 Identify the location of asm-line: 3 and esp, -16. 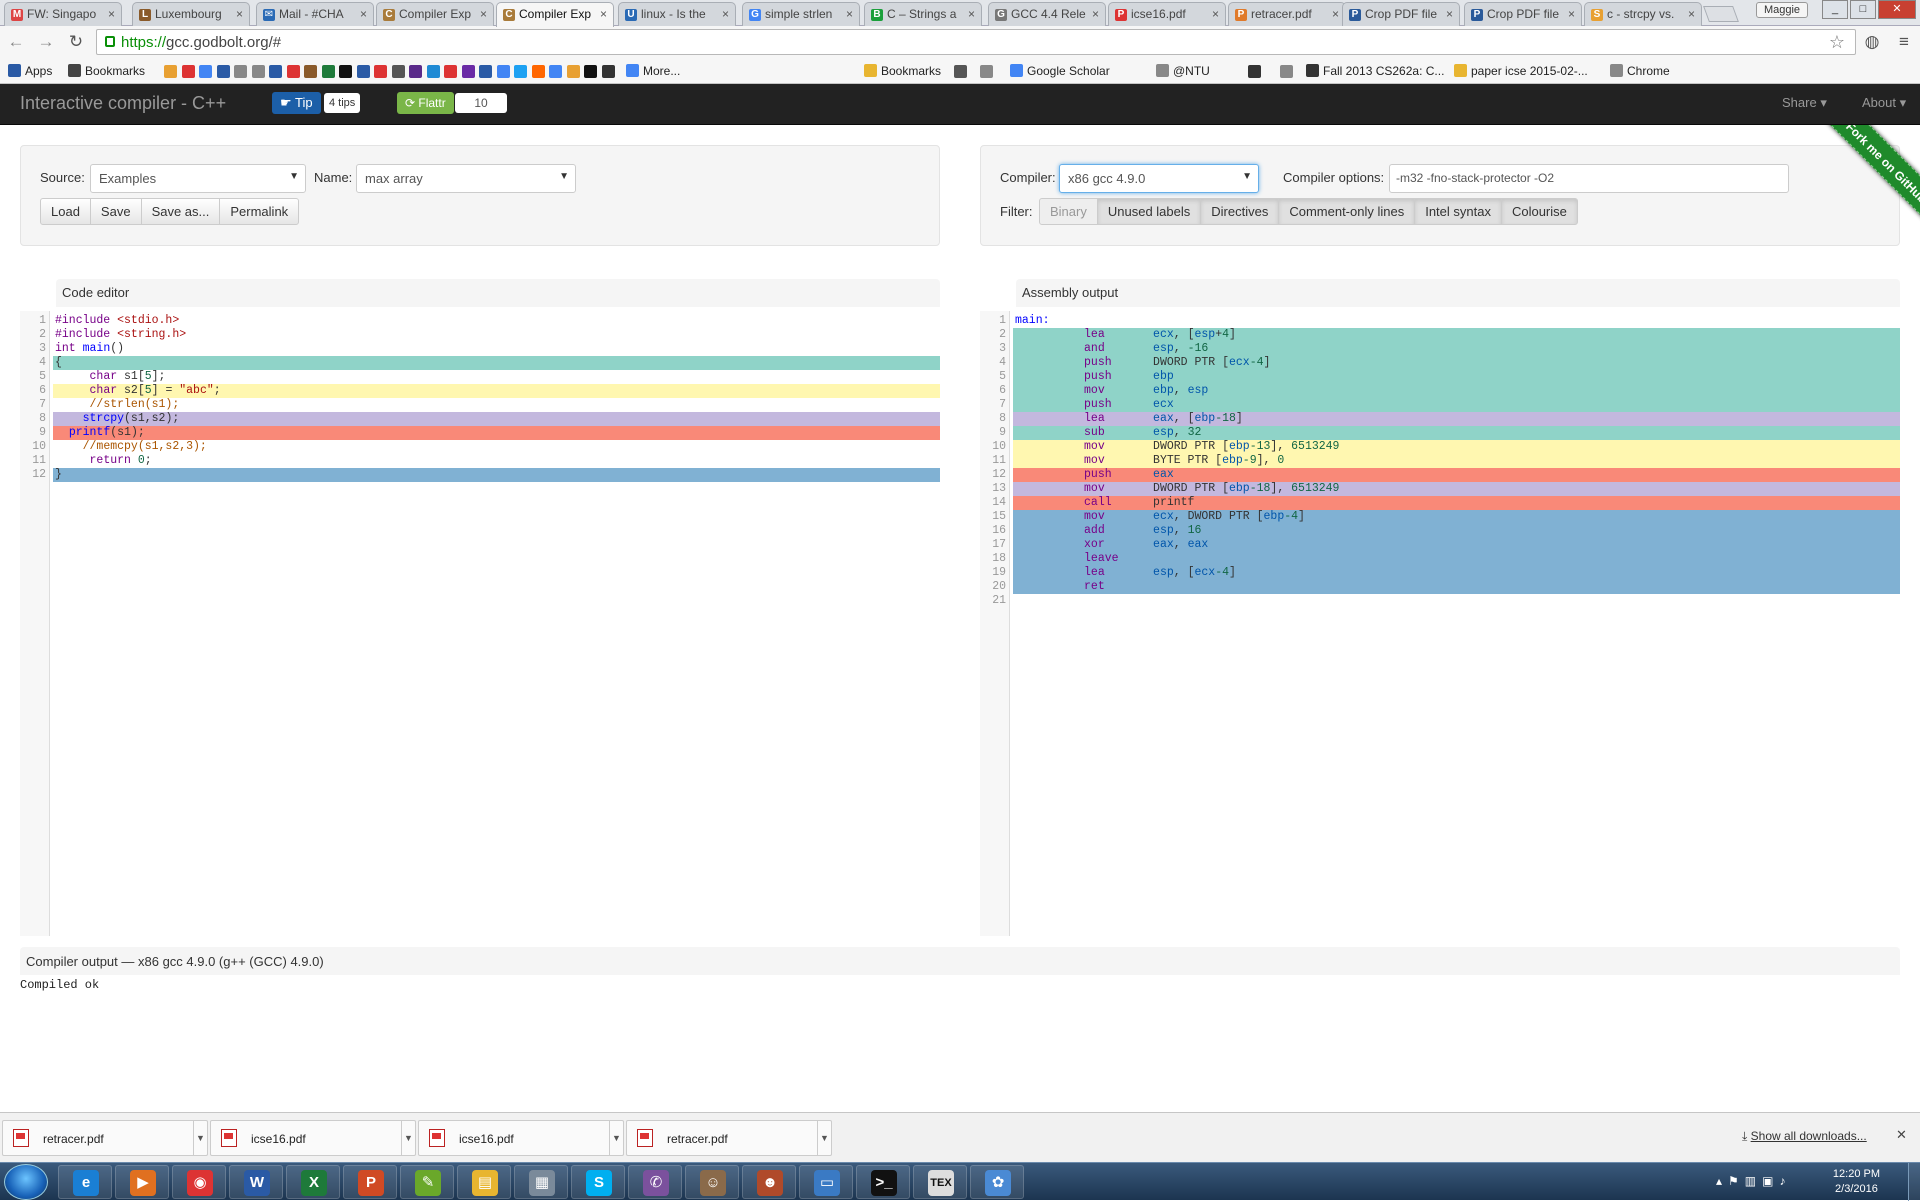
(1440, 349).